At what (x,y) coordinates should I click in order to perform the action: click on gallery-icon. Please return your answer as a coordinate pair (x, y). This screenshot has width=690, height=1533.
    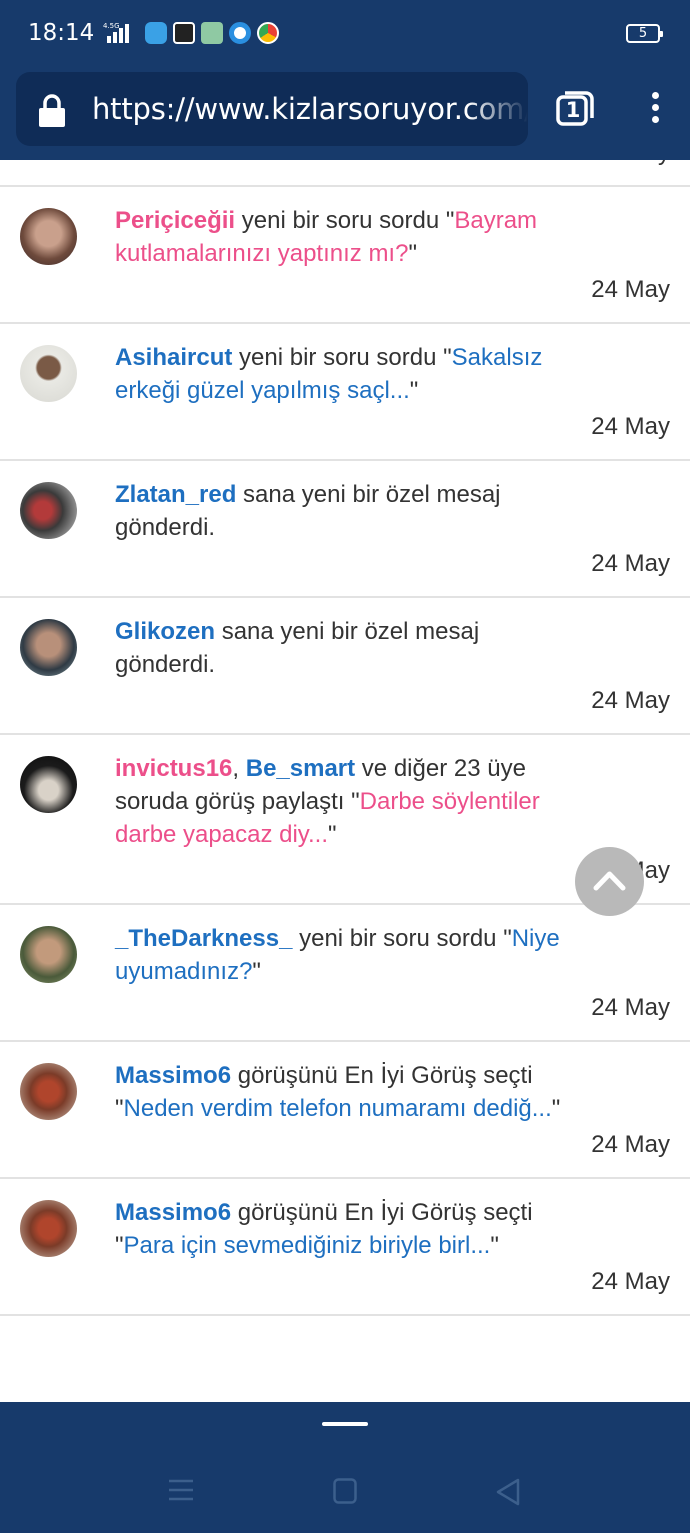
    Looking at the image, I should click on (212, 33).